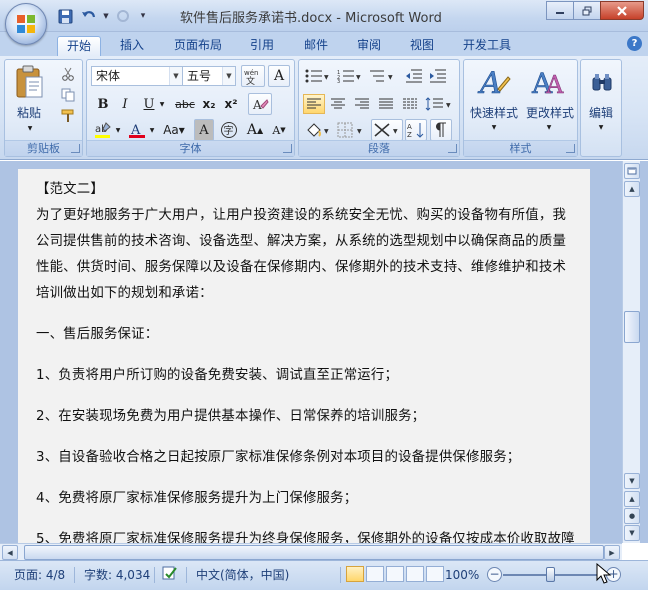 This screenshot has height=590, width=648. I want to click on align-right-icon, so click(362, 104).